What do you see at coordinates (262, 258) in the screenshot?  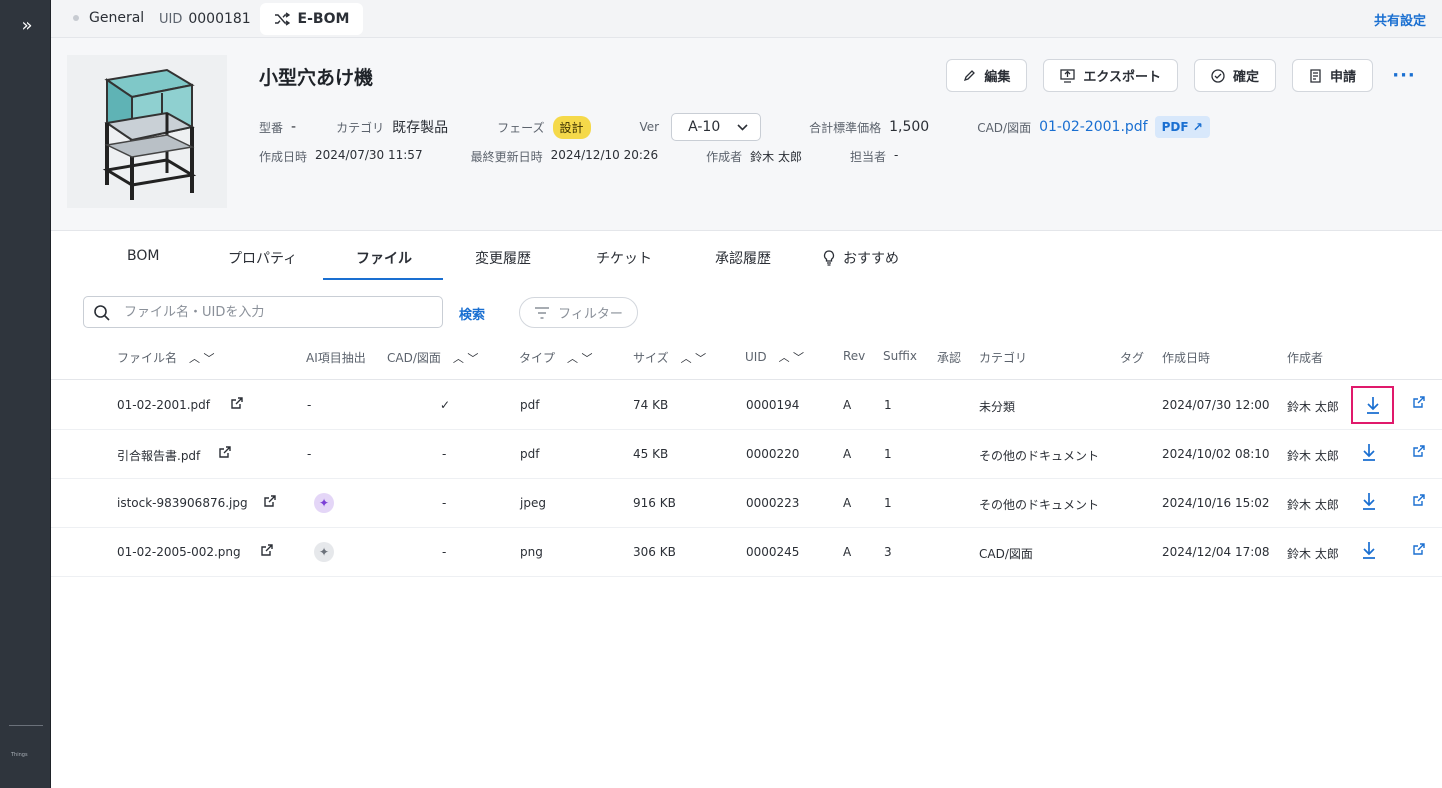 I see `tab-properties: プロパティ` at bounding box center [262, 258].